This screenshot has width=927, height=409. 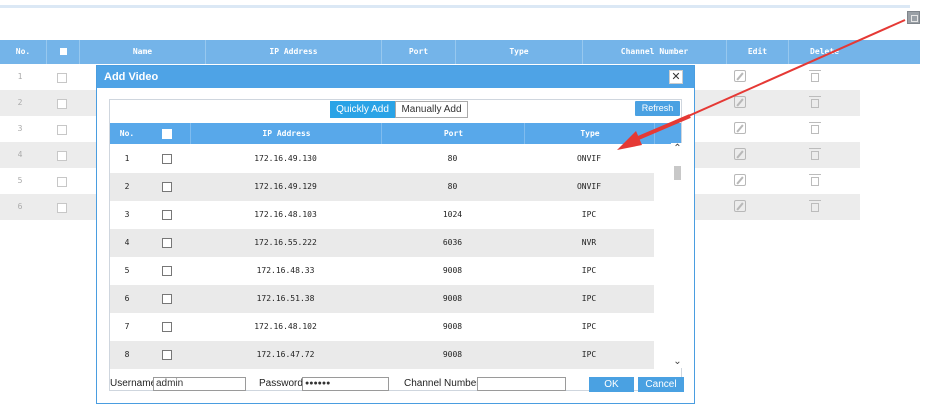 What do you see at coordinates (20, 154) in the screenshot?
I see `row-number: 4` at bounding box center [20, 154].